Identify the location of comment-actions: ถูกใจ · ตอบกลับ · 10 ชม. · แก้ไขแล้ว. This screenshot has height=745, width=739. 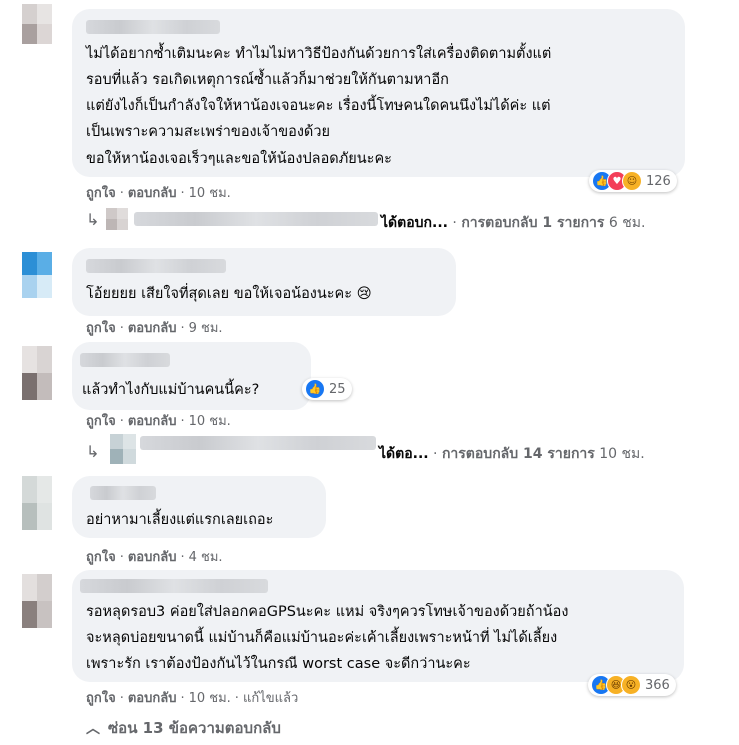
(192, 698).